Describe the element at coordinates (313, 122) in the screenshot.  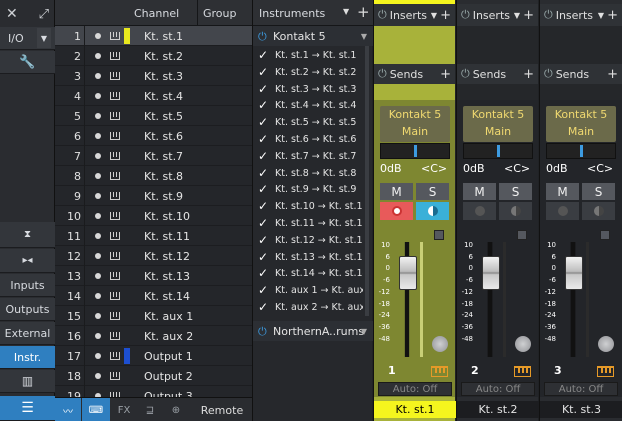
I see `instrument-route: ✓ Kt. st.5 → Kt. st.5` at that location.